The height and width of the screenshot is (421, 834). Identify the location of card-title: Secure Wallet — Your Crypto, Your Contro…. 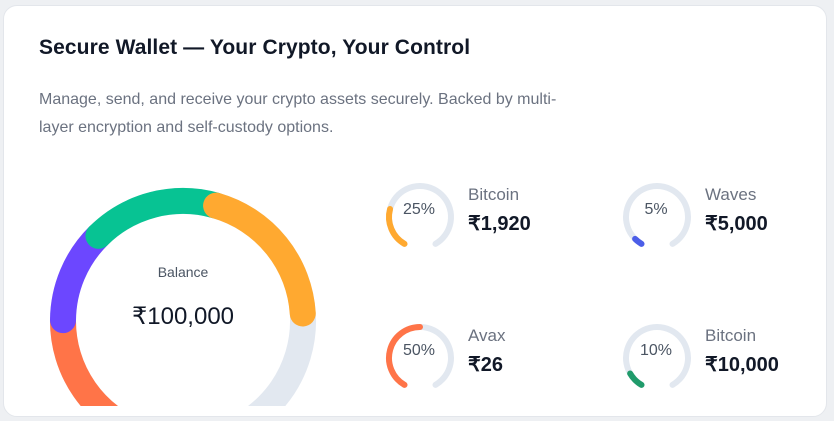
(255, 47).